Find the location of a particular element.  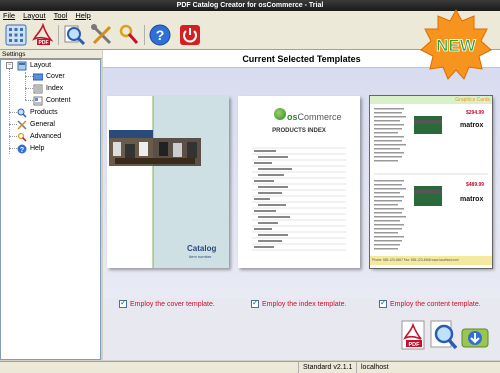

tree-item-index: Index is located at coordinates (48, 88).